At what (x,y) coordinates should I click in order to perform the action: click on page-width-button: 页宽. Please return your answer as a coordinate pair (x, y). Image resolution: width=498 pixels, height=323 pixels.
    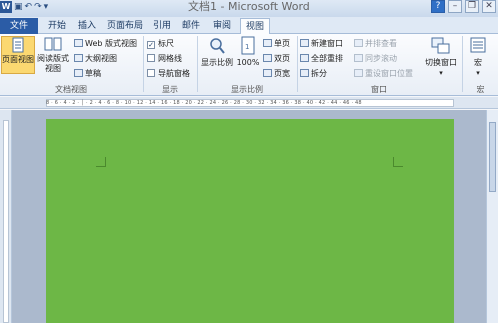
    Looking at the image, I should click on (276, 73).